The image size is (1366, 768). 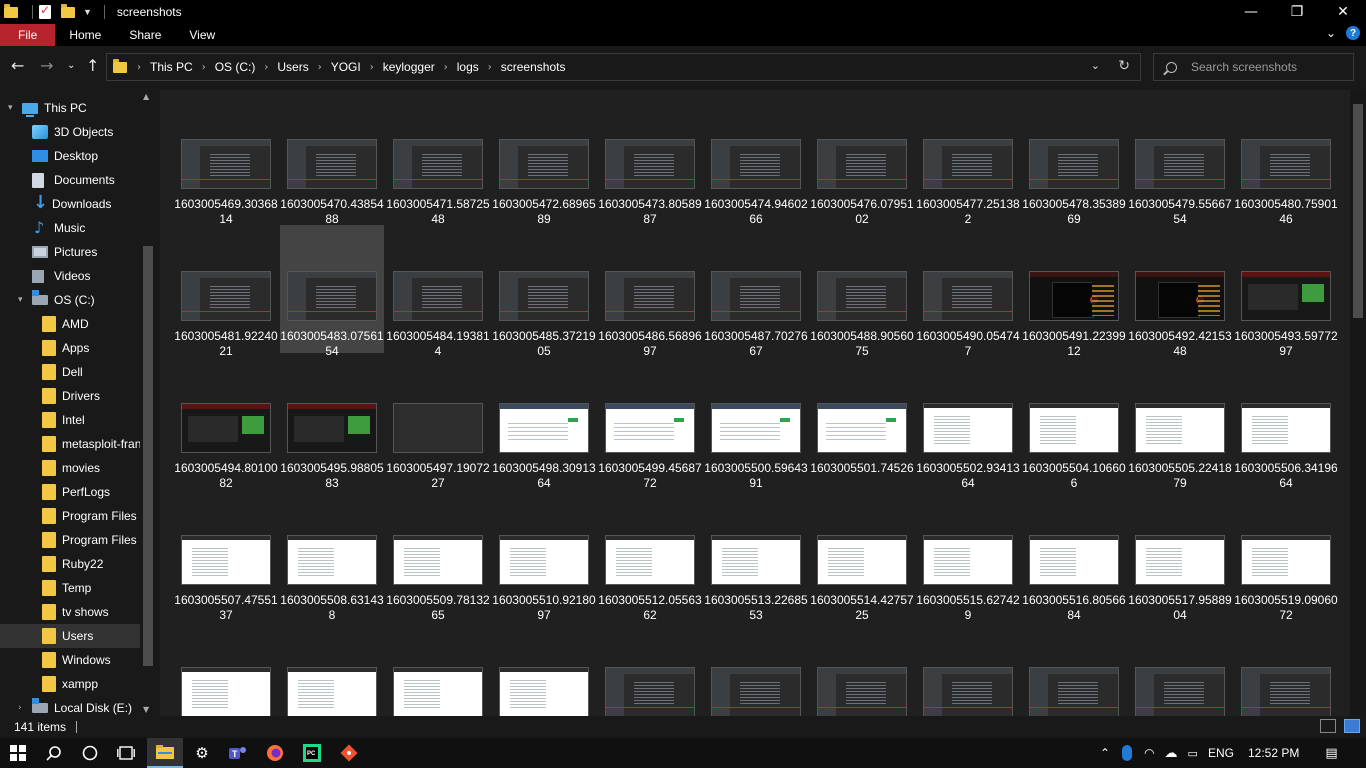 I want to click on settings-icon: ⚙, so click(x=202, y=753).